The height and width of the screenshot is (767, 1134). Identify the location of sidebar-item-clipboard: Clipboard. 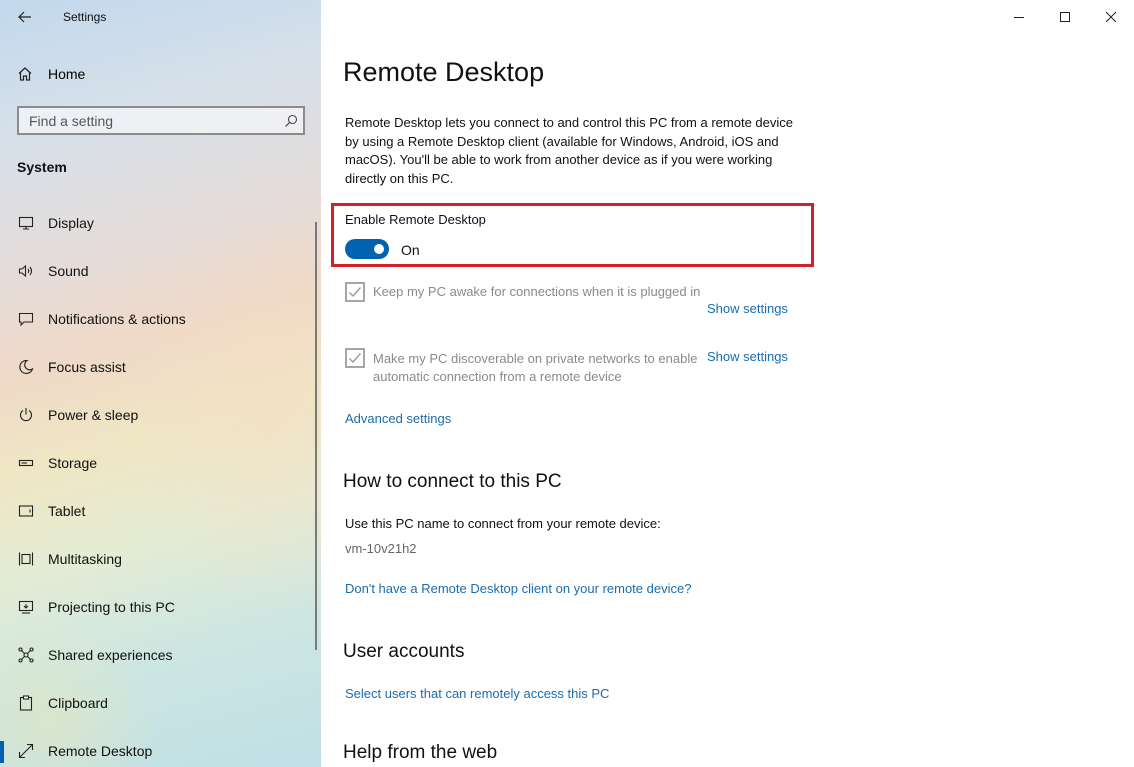
(160, 703).